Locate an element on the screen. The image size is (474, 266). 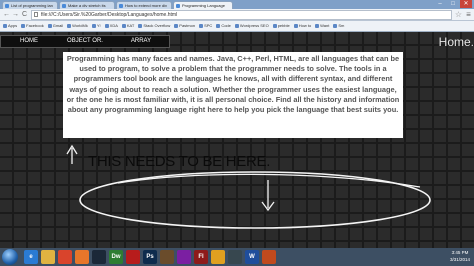
bookmark-item: Gmail is located at coordinates (55, 26).